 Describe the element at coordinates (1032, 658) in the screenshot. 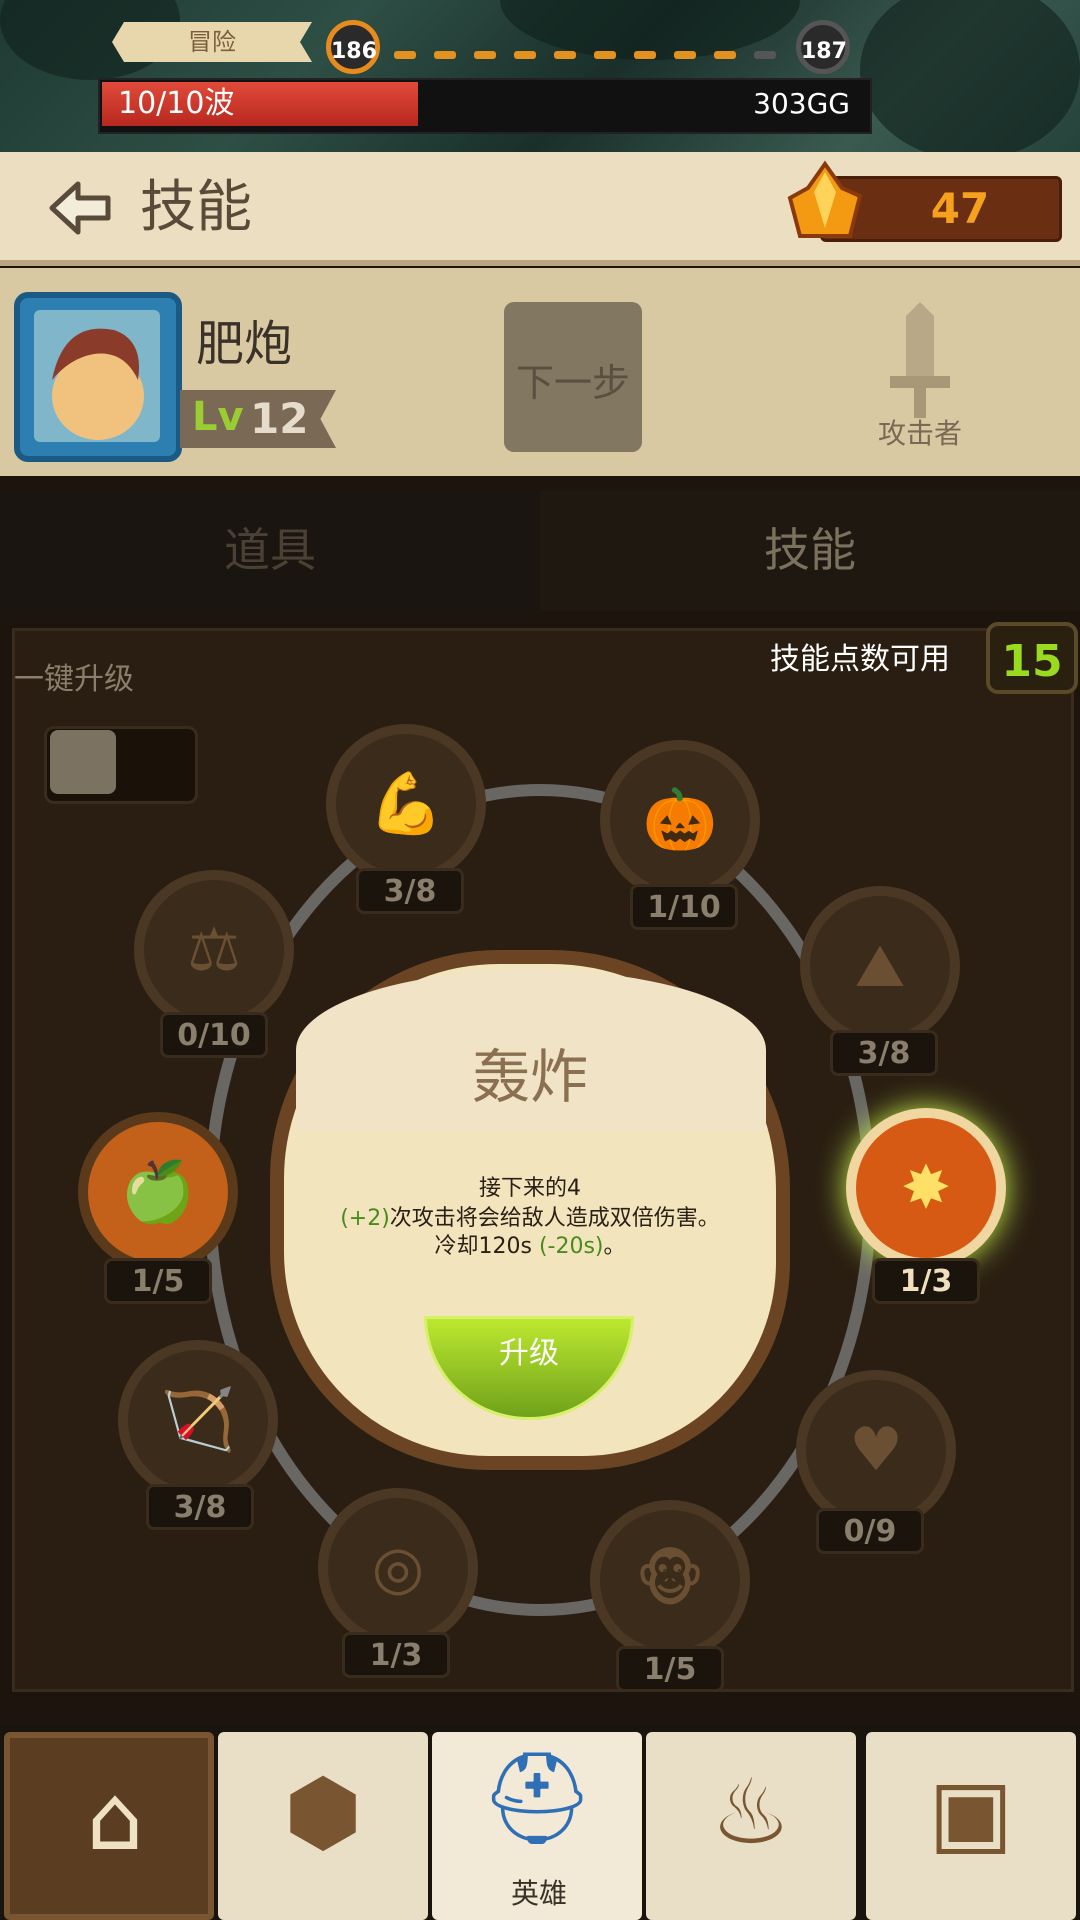

I see `skill-points-count: 15` at that location.